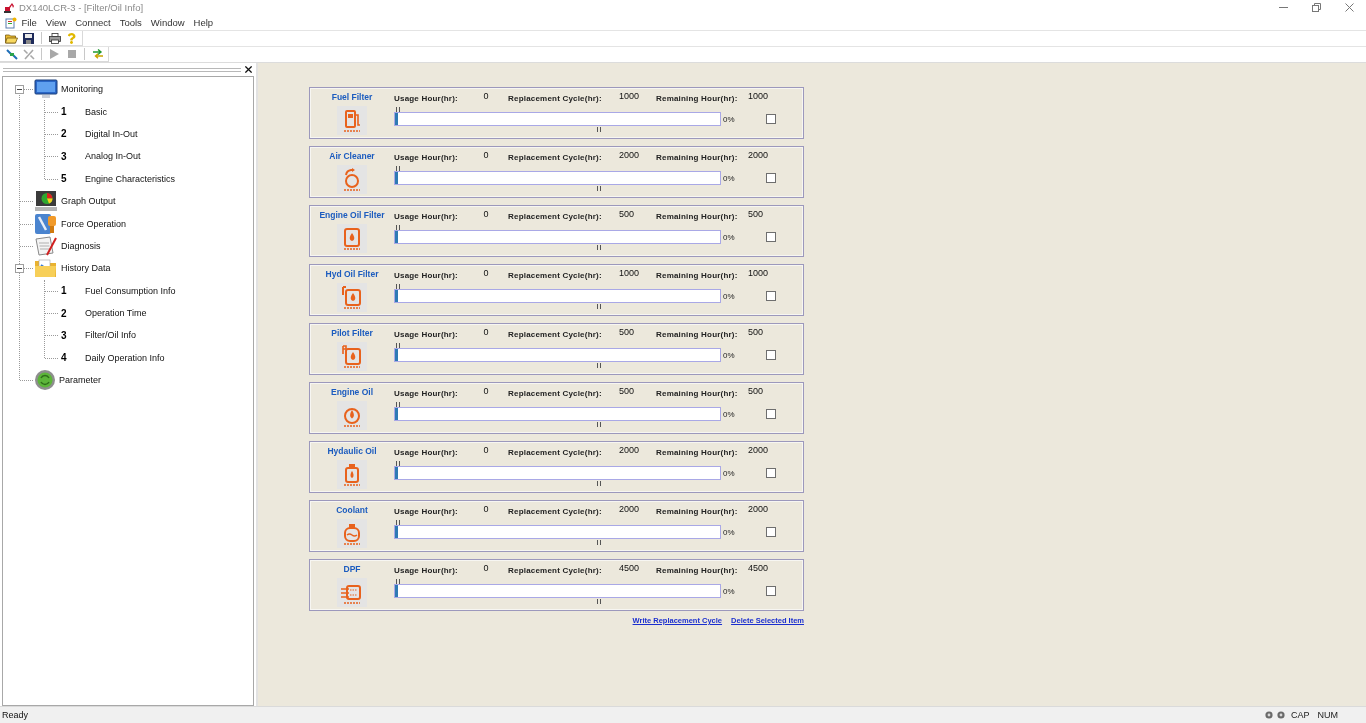  What do you see at coordinates (1327, 715) in the screenshot?
I see `status-indicator: NUM` at bounding box center [1327, 715].